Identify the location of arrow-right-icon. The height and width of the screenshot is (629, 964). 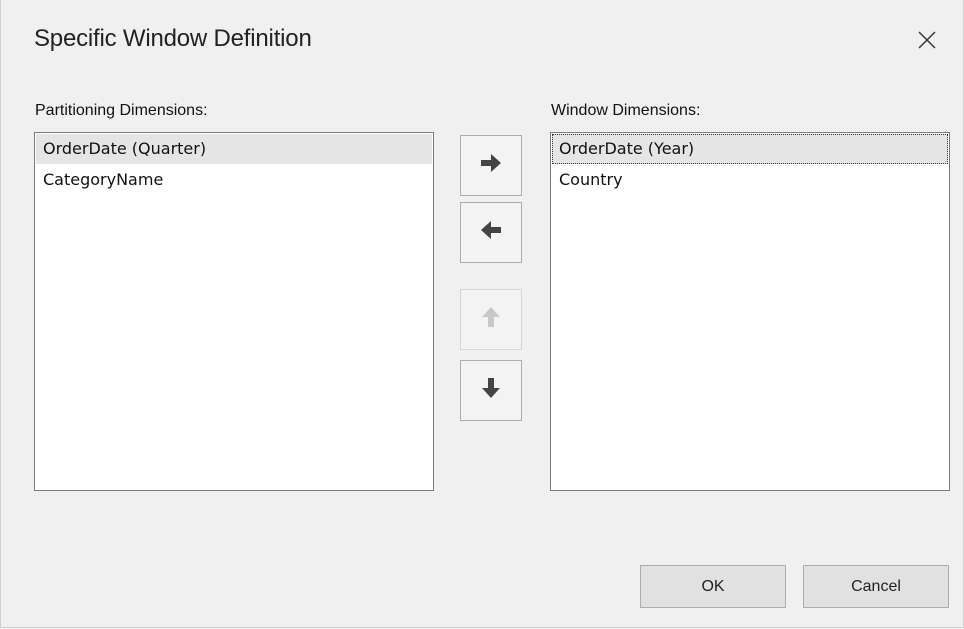
(491, 165).